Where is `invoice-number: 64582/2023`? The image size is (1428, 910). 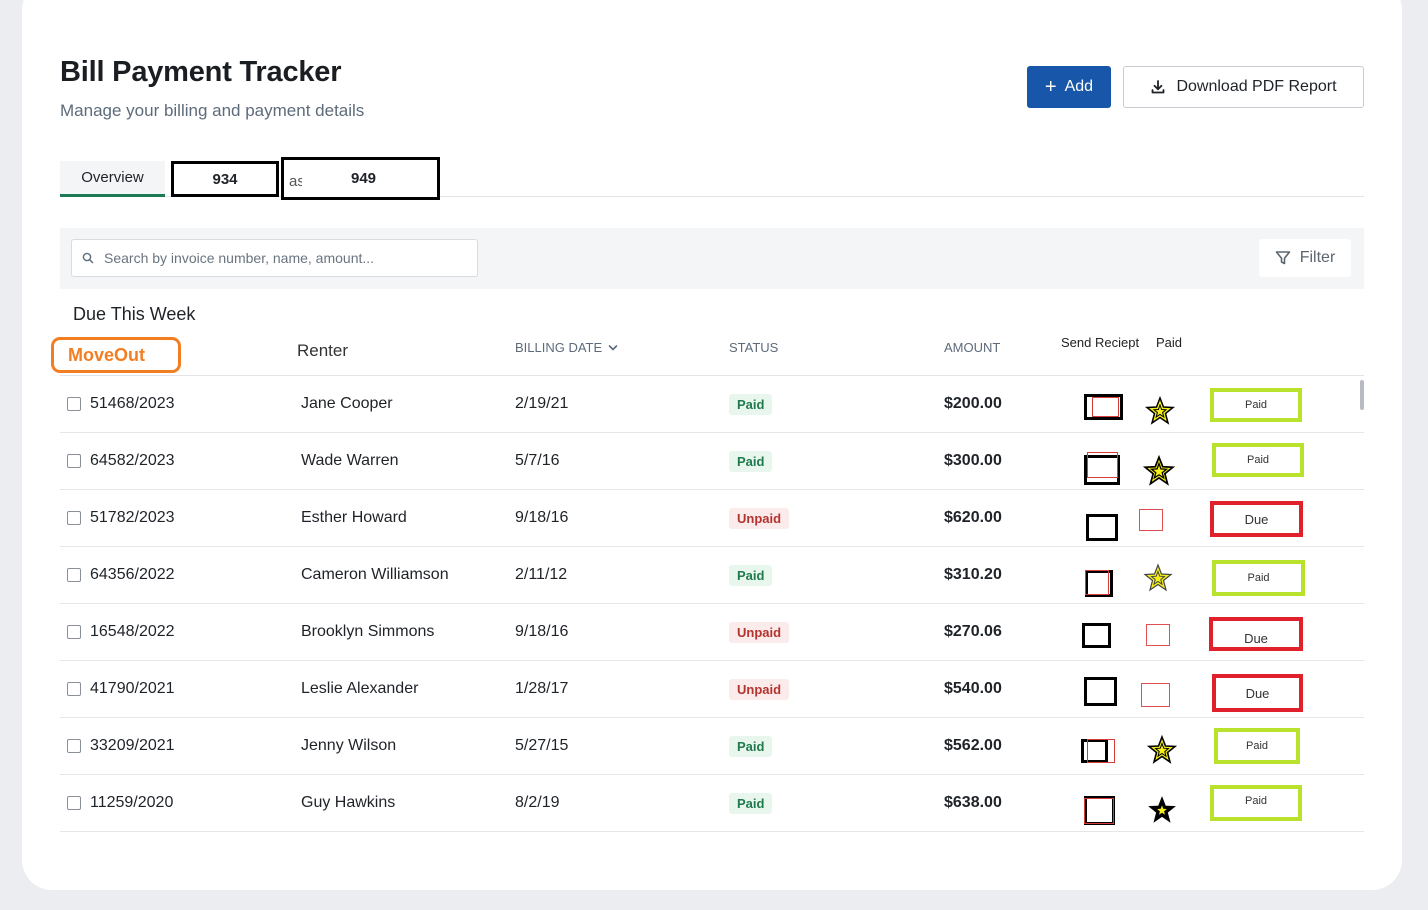
invoice-number: 64582/2023 is located at coordinates (132, 460).